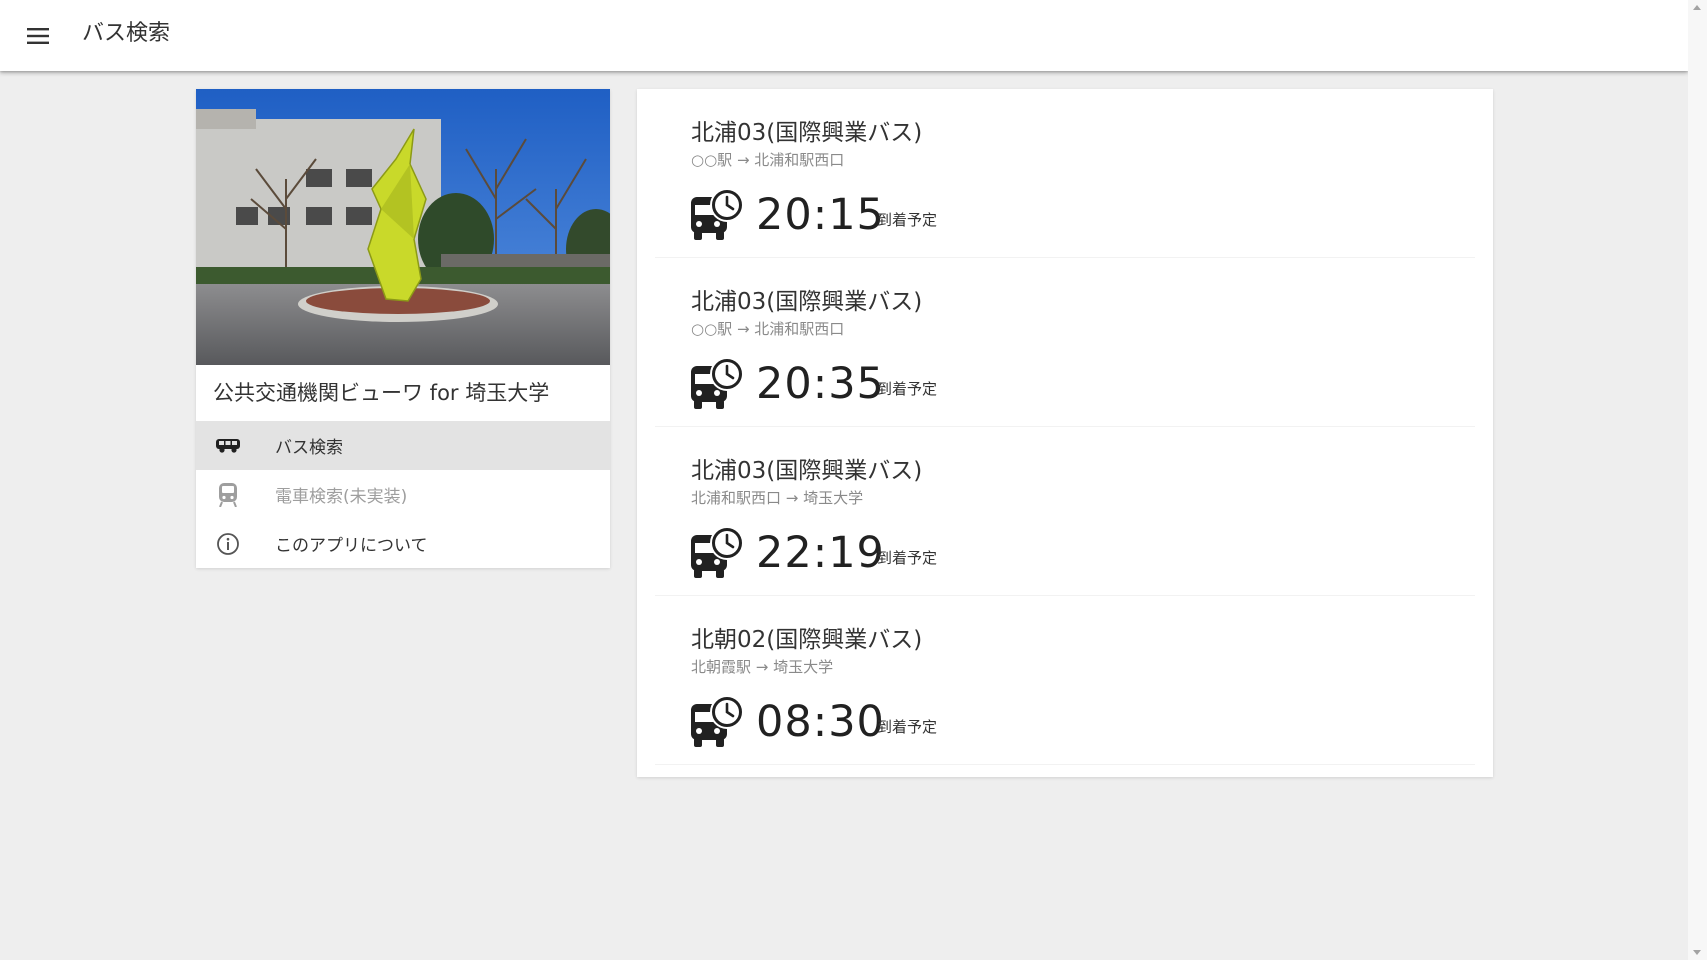 This screenshot has width=1707, height=960. I want to click on bus-result-item: 北浦03(国際興業バス) ○○駅 → 北浦和駅西口 20:35 到着予定, so click(1065, 342).